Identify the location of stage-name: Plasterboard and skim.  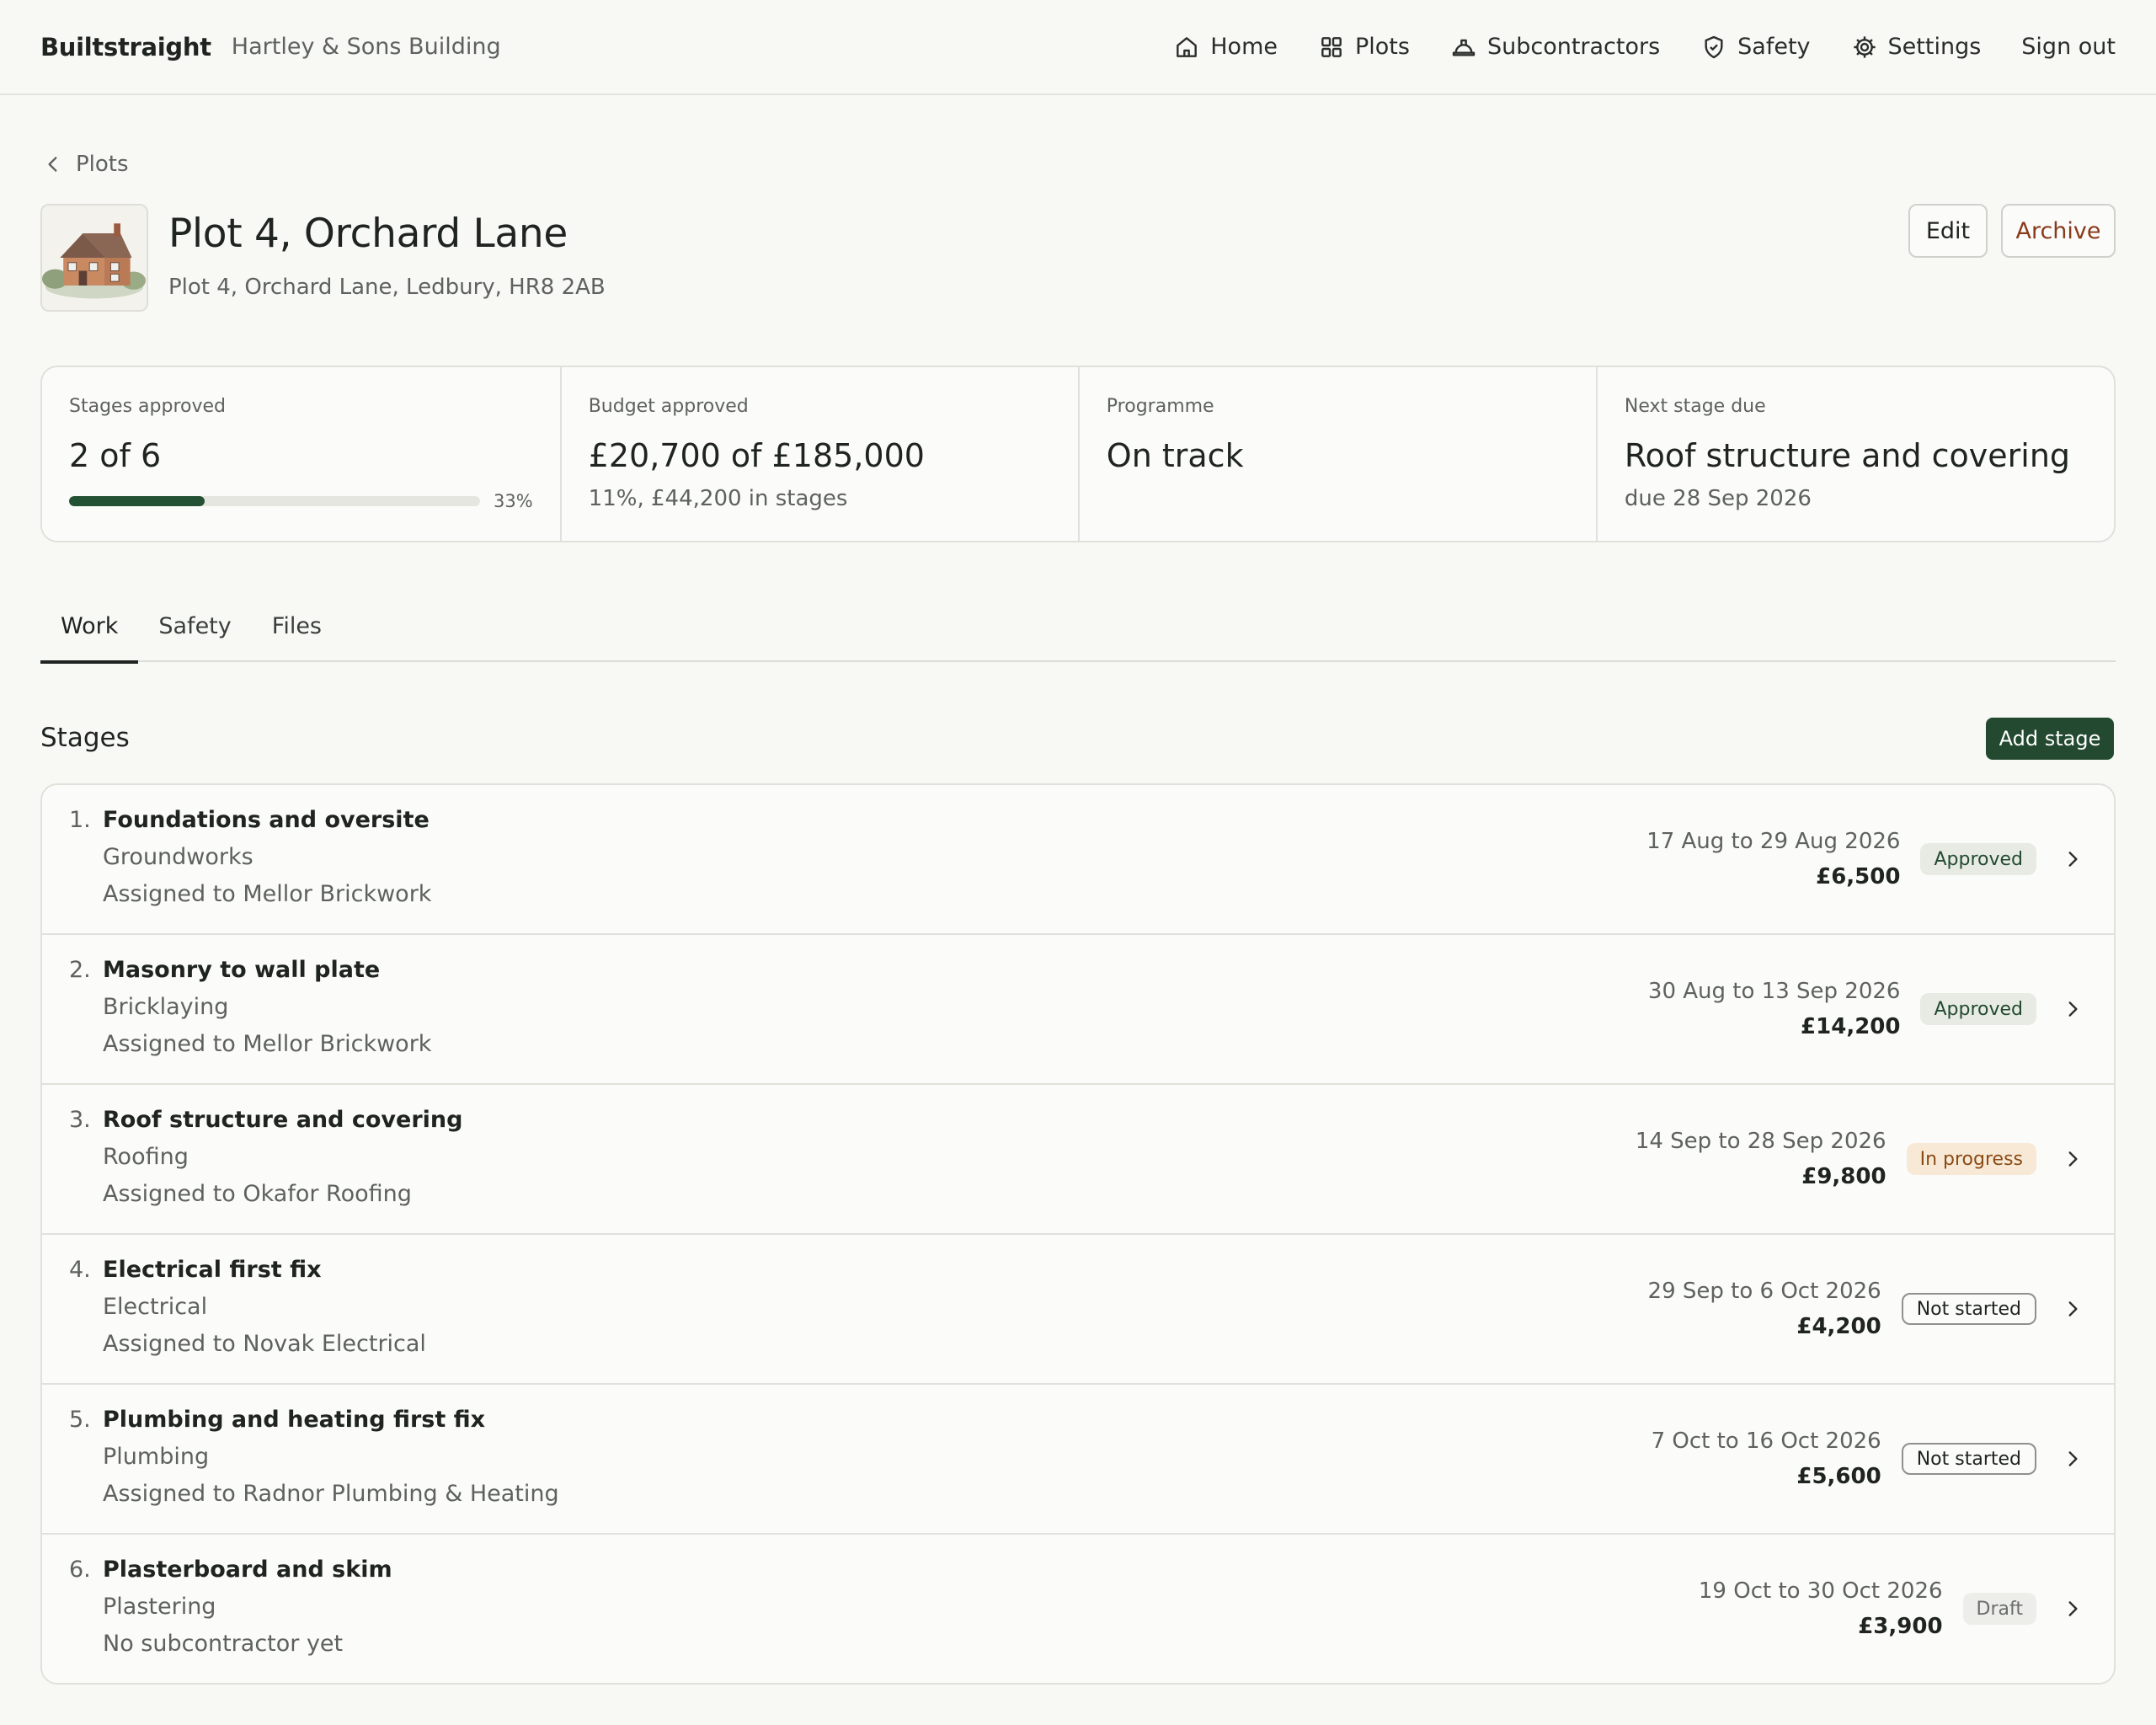
(248, 1570).